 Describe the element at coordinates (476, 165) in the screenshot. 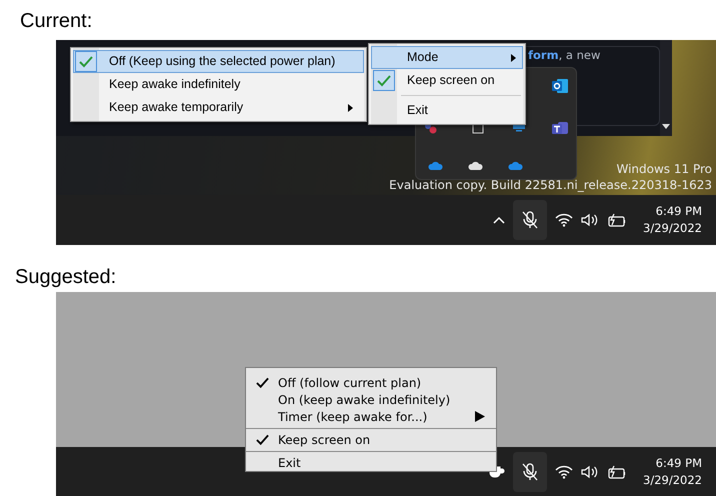

I see `cloud-icon` at that location.